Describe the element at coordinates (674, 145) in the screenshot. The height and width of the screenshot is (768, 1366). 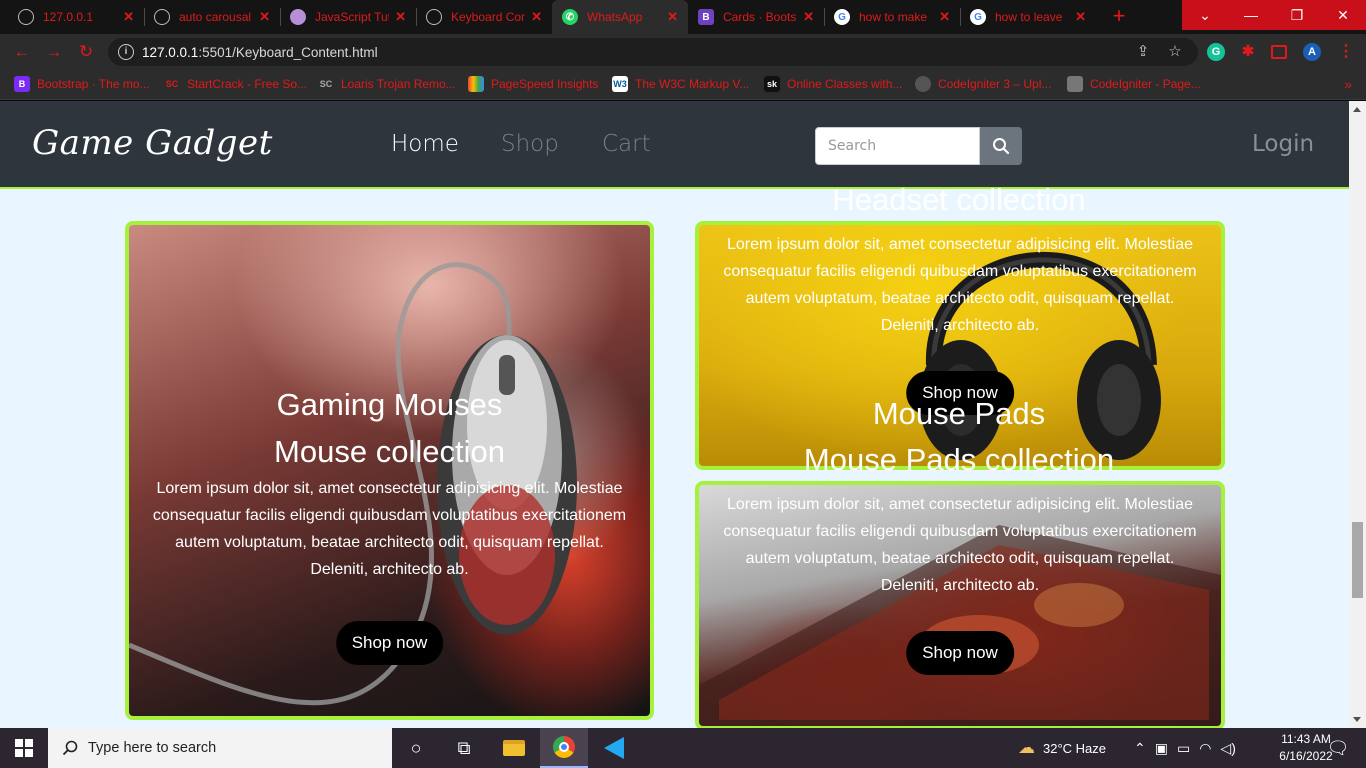
I see `site-navbar: Game Gadget Home Shop Cart Login` at that location.